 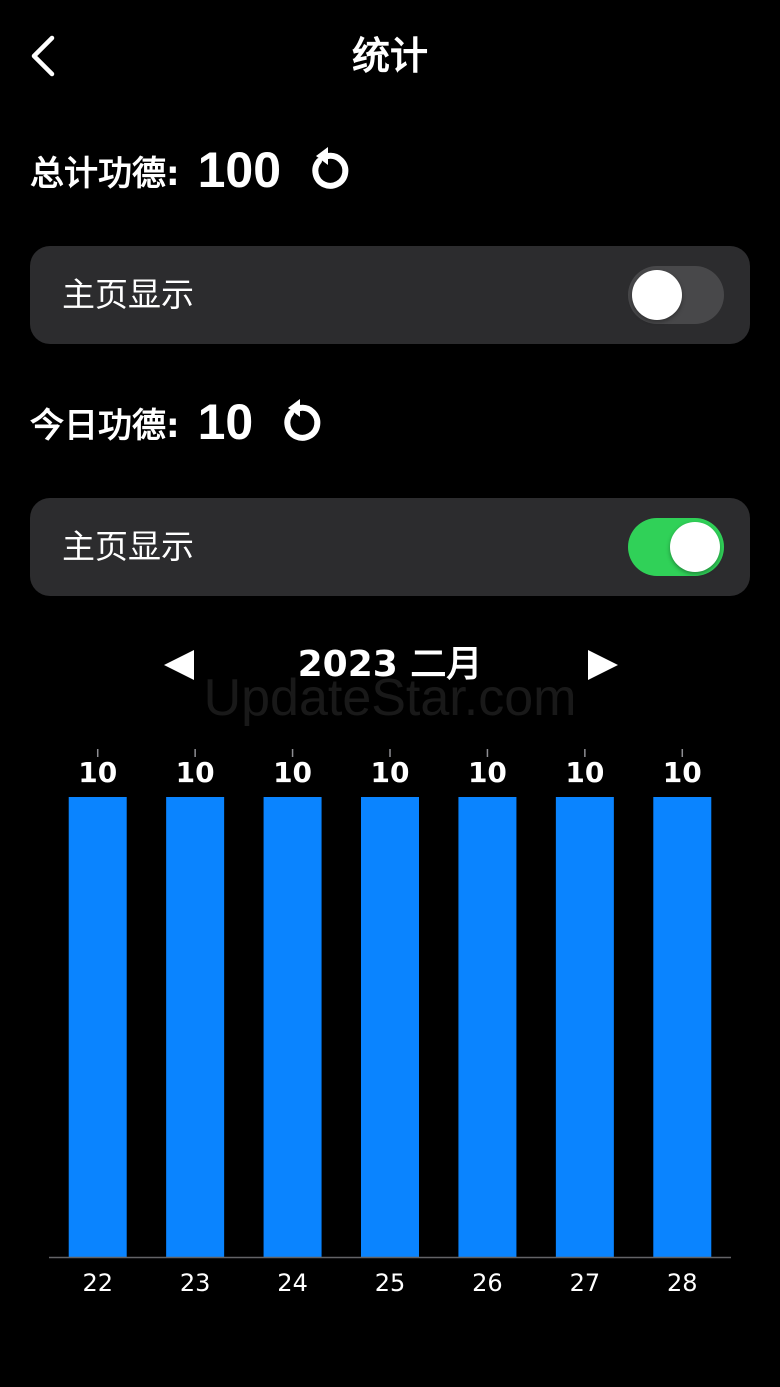 I want to click on today-show-on-home-card: 主页显示, so click(x=390, y=547).